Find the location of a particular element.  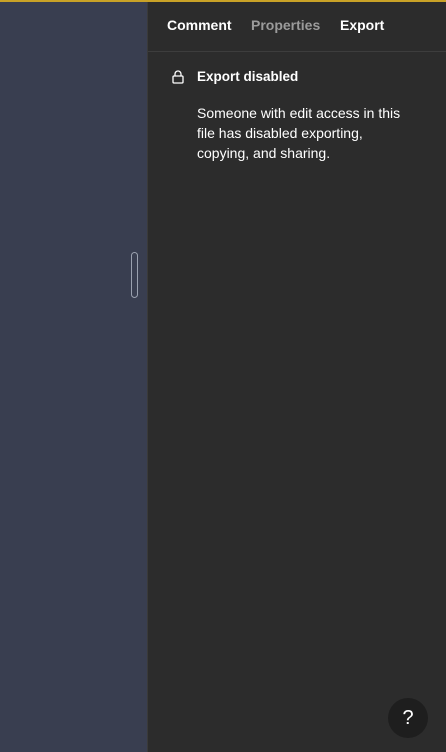

help-button: ? is located at coordinates (408, 718).